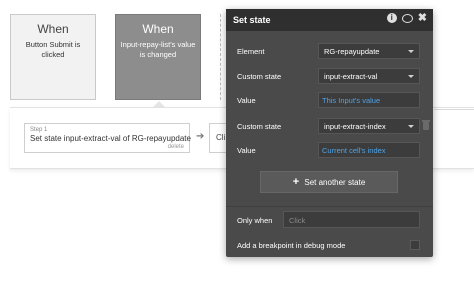 The width and height of the screenshot is (474, 285). I want to click on event-card-input-changed: When Input-repay-list's value is changed, so click(158, 57).